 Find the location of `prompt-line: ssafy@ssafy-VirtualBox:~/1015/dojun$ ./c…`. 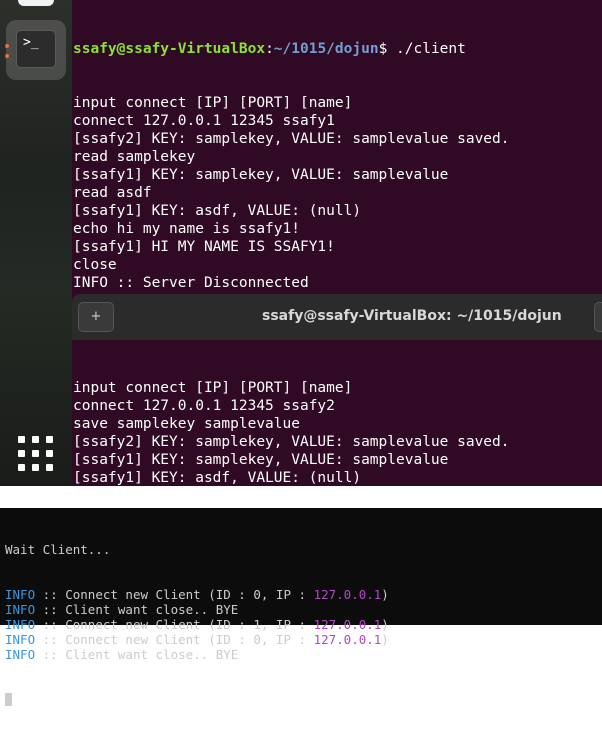

prompt-line: ssafy@ssafy-VirtualBox:~/1015/dojun$ ./c… is located at coordinates (291, 49).